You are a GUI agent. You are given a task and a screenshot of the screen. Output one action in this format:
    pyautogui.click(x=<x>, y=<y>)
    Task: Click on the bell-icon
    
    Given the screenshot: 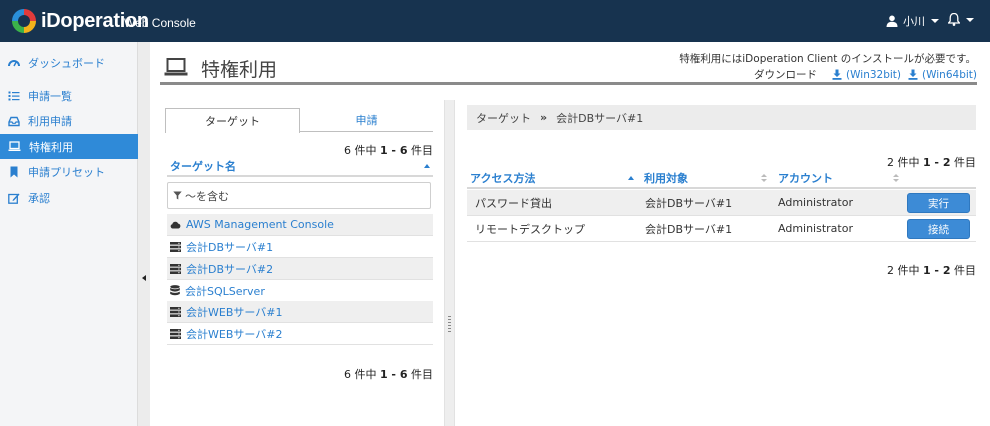 What is the action you would take?
    pyautogui.click(x=954, y=19)
    